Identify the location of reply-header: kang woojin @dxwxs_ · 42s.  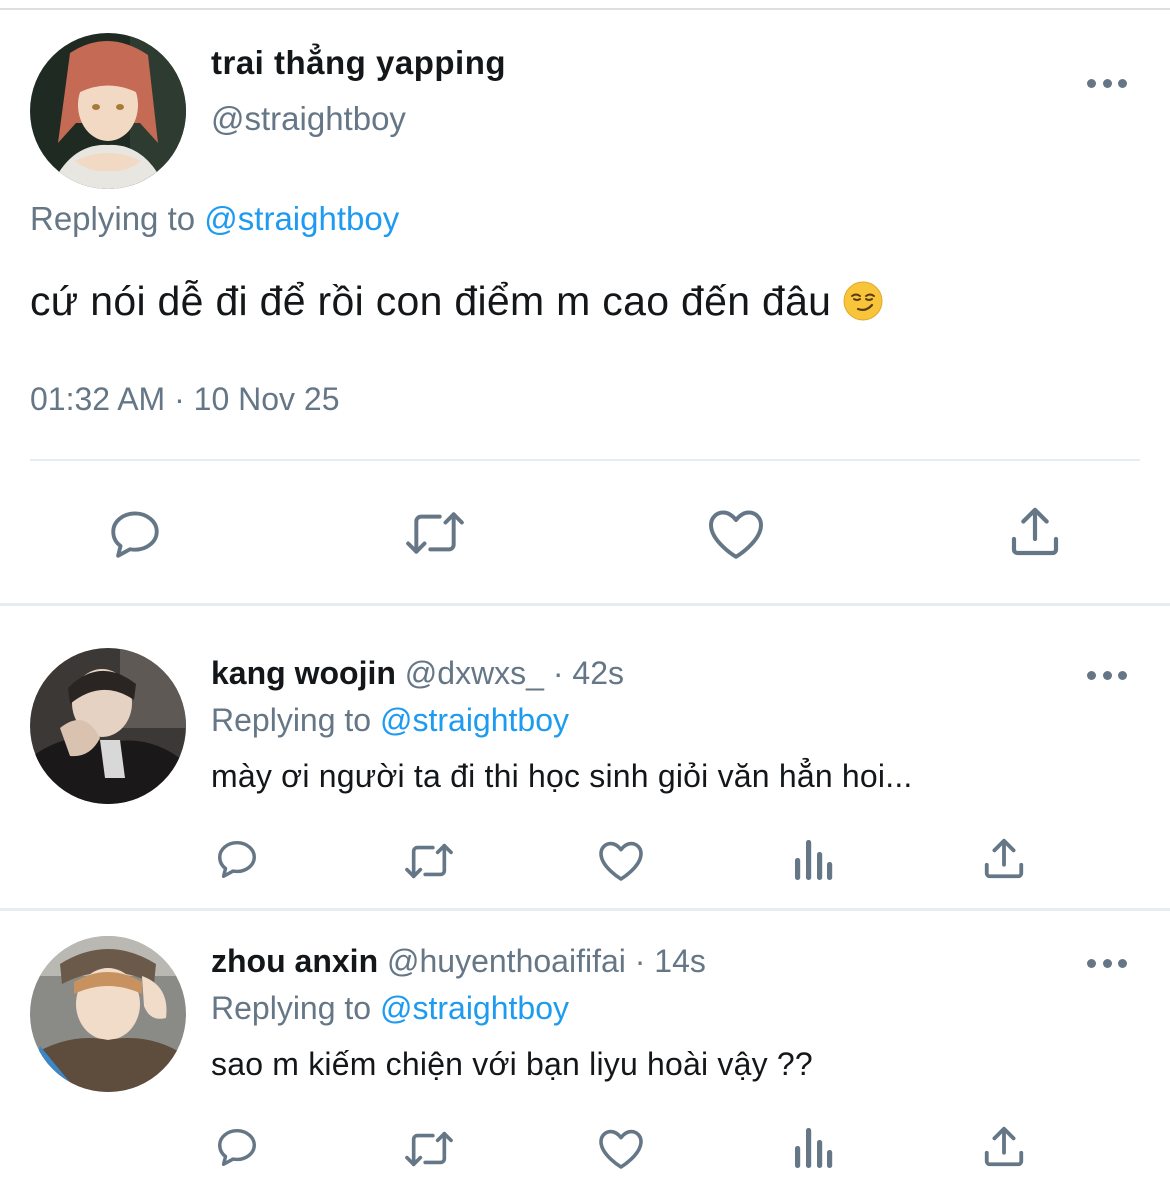
(417, 673).